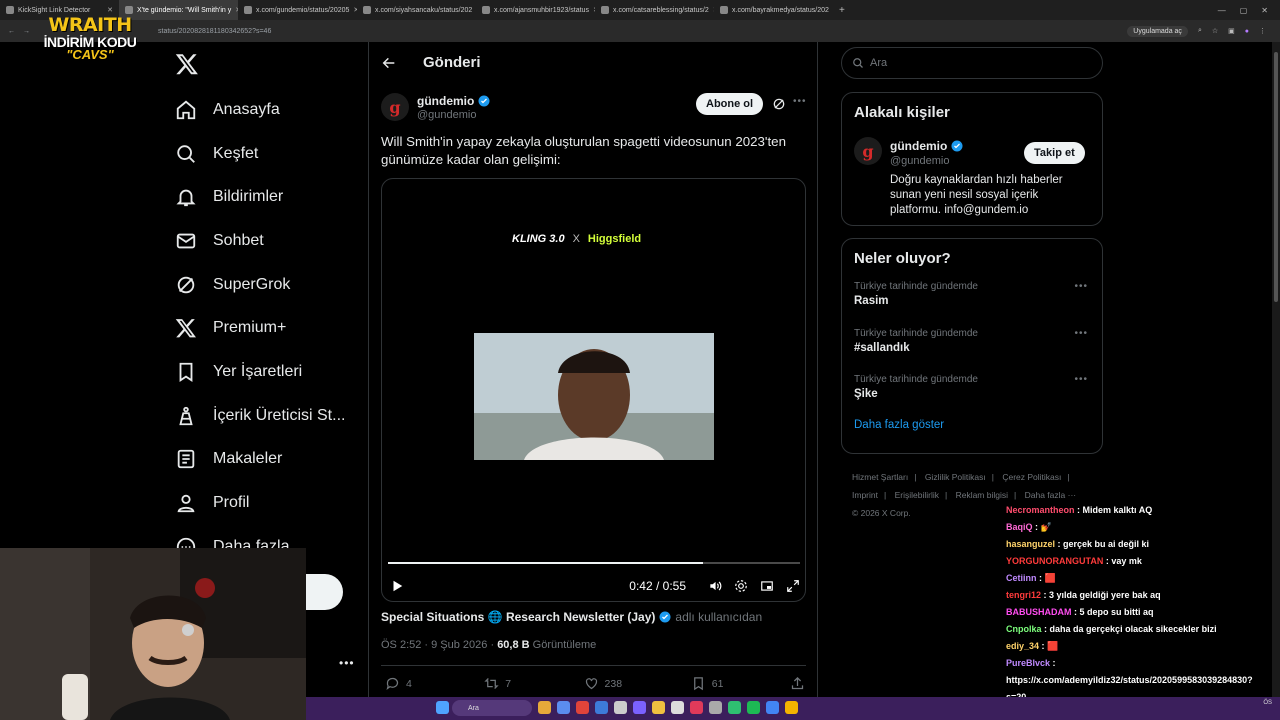  I want to click on video-frame, so click(594, 396).